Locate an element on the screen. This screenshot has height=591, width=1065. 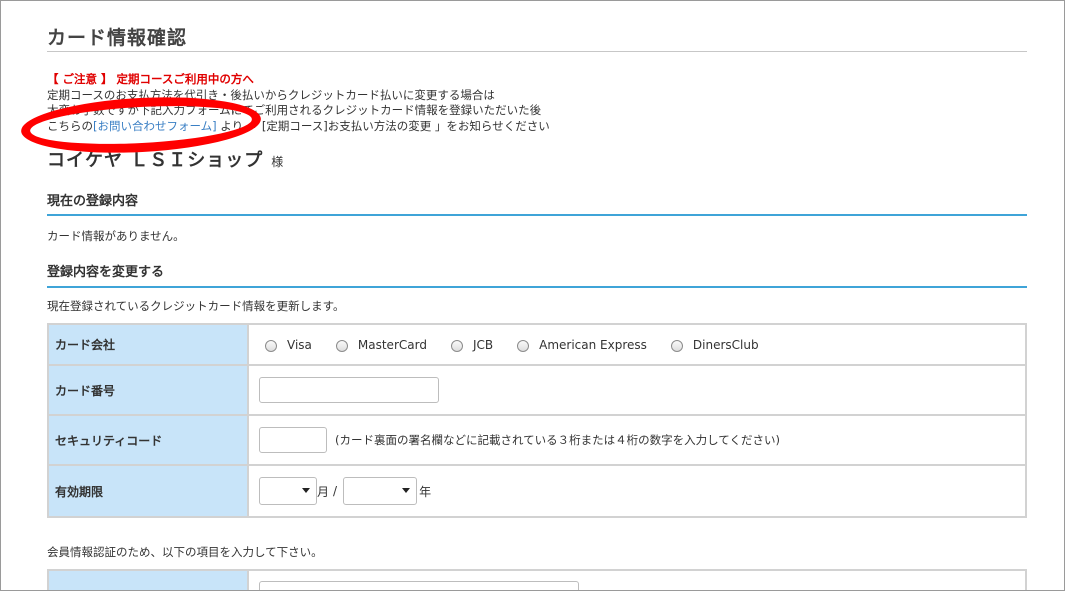
current-registration-heading: 現在の登録内容 is located at coordinates (93, 201).